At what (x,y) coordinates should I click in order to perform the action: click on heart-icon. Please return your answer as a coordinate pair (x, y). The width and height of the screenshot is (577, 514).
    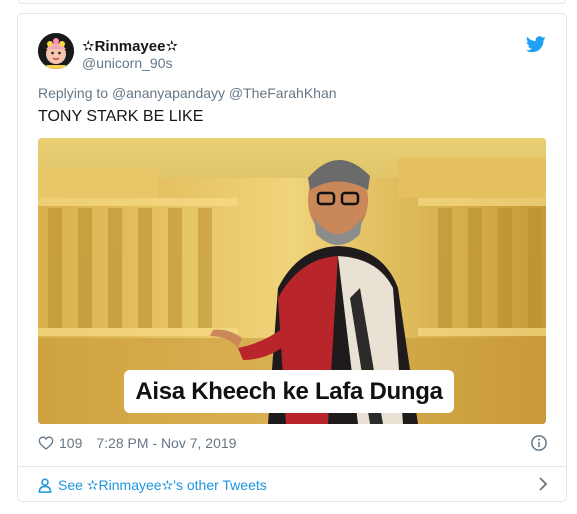
    Looking at the image, I should click on (46, 443).